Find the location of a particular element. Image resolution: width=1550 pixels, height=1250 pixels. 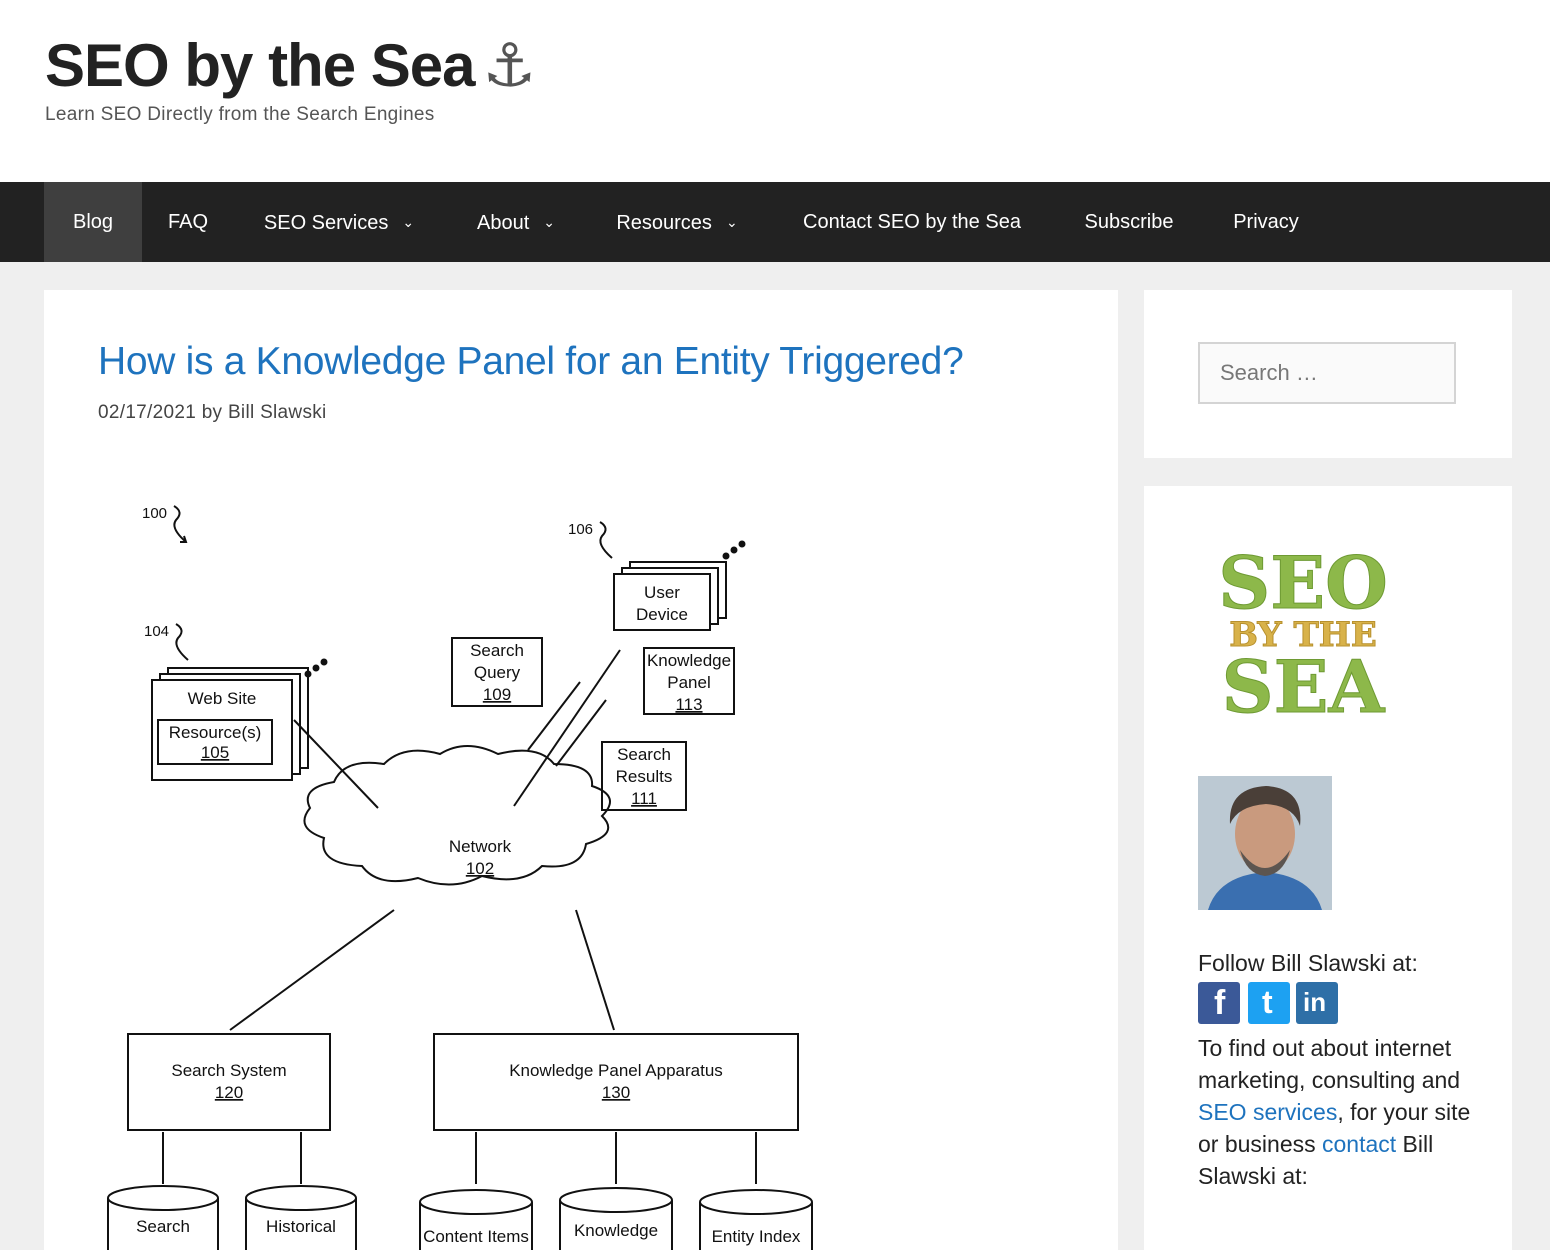

db-historical-label: Historical is located at coordinates (301, 1226).